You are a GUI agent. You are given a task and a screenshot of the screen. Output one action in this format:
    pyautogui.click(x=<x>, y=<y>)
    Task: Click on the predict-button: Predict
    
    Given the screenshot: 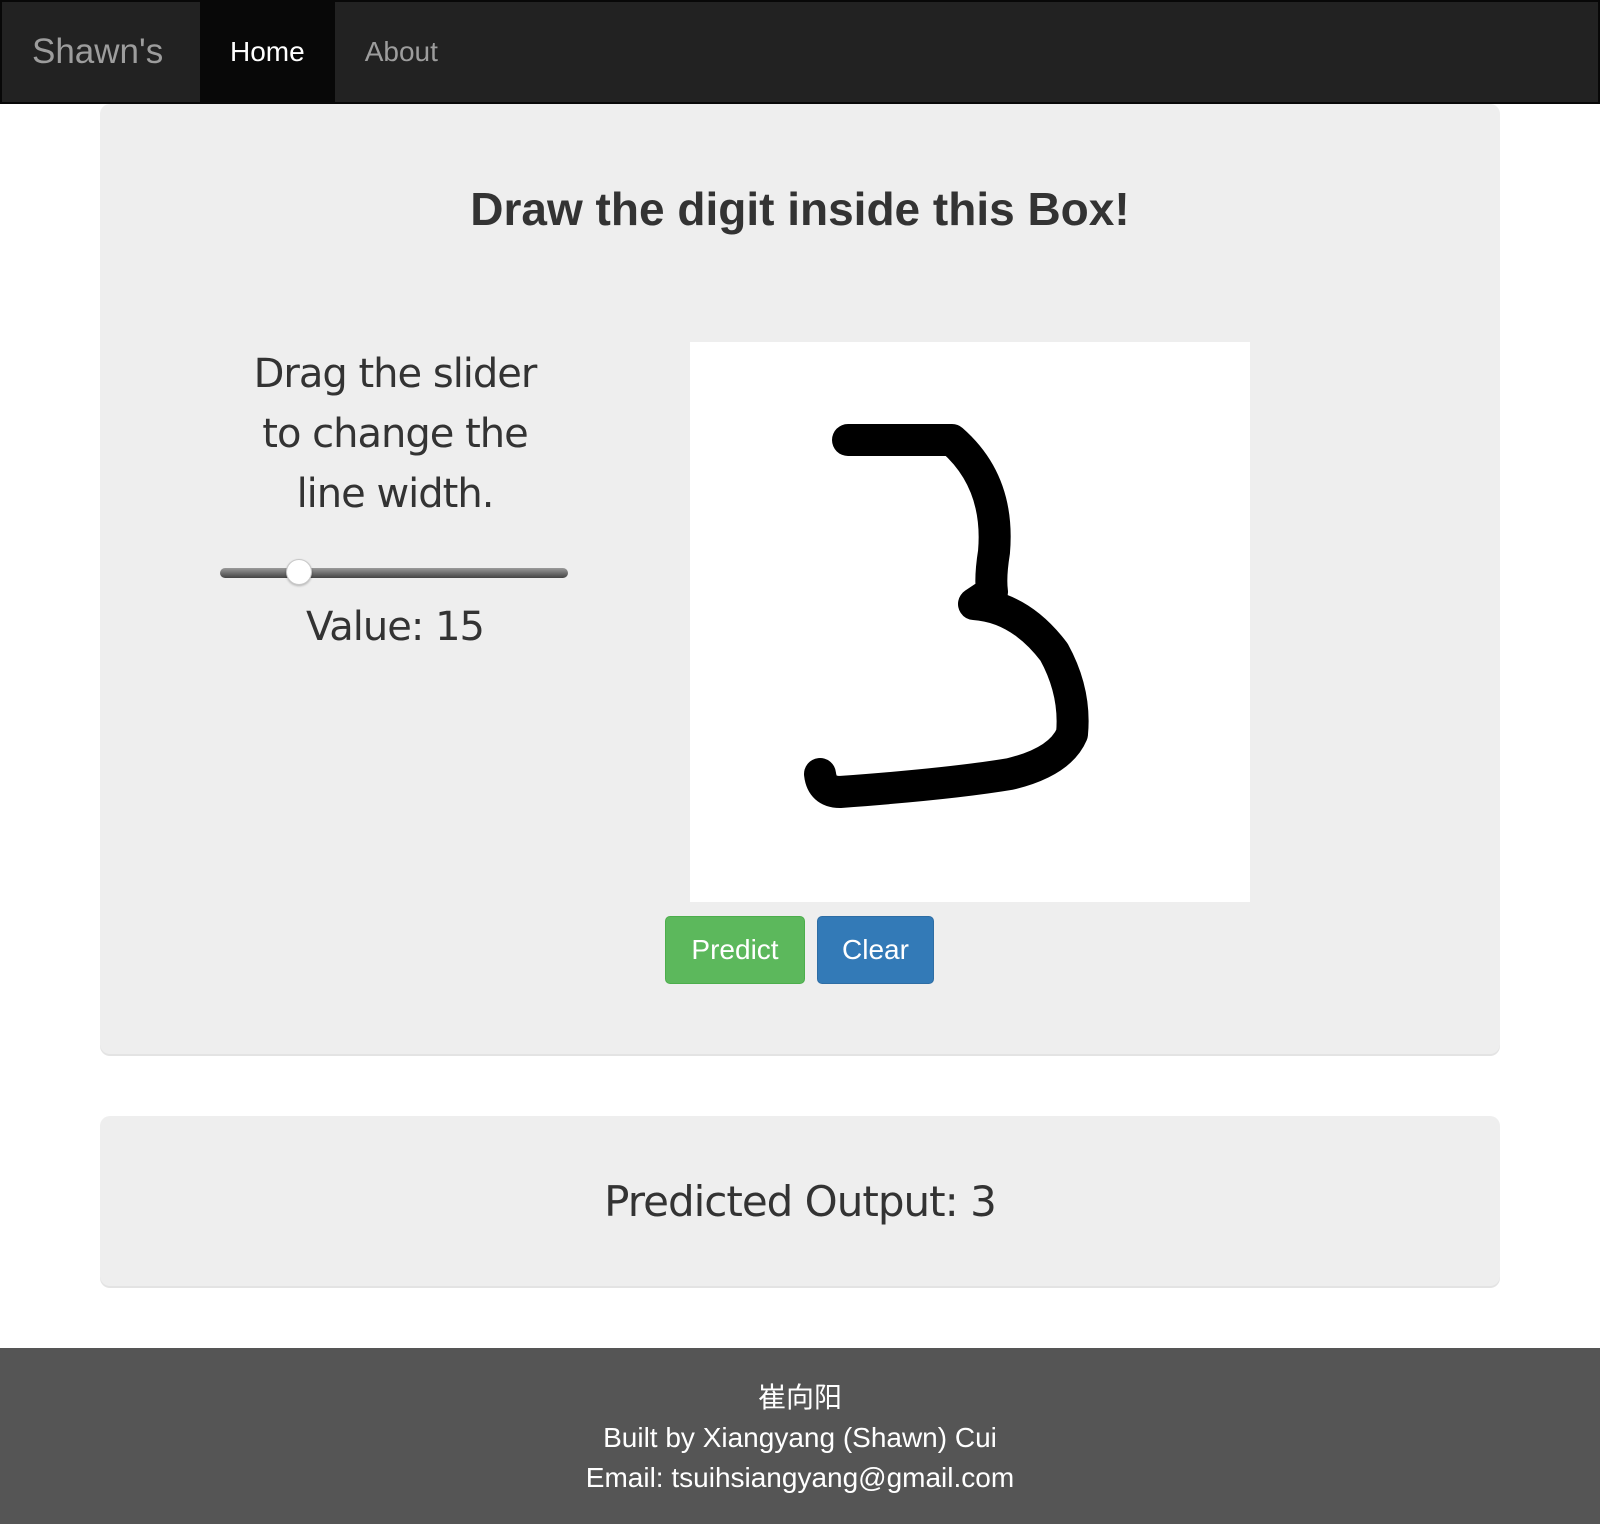 What is the action you would take?
    pyautogui.click(x=735, y=950)
    